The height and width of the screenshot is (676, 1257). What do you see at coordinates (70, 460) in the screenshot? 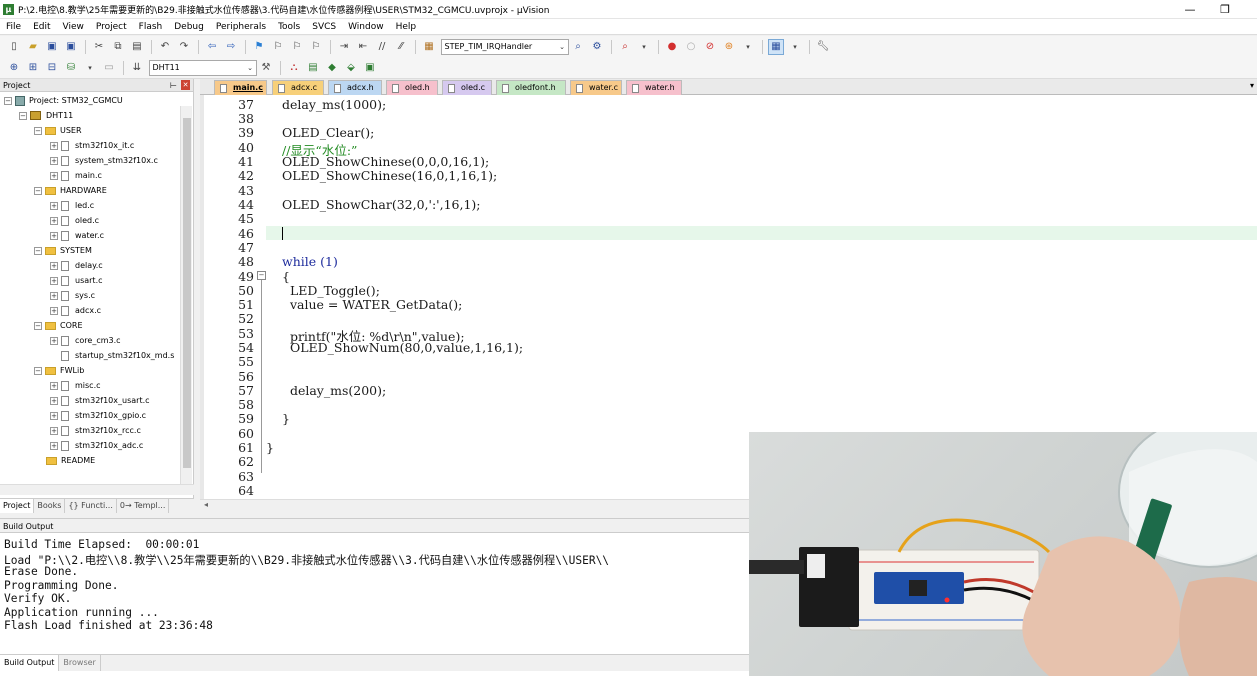
I see `tree-group-readme: README` at bounding box center [70, 460].